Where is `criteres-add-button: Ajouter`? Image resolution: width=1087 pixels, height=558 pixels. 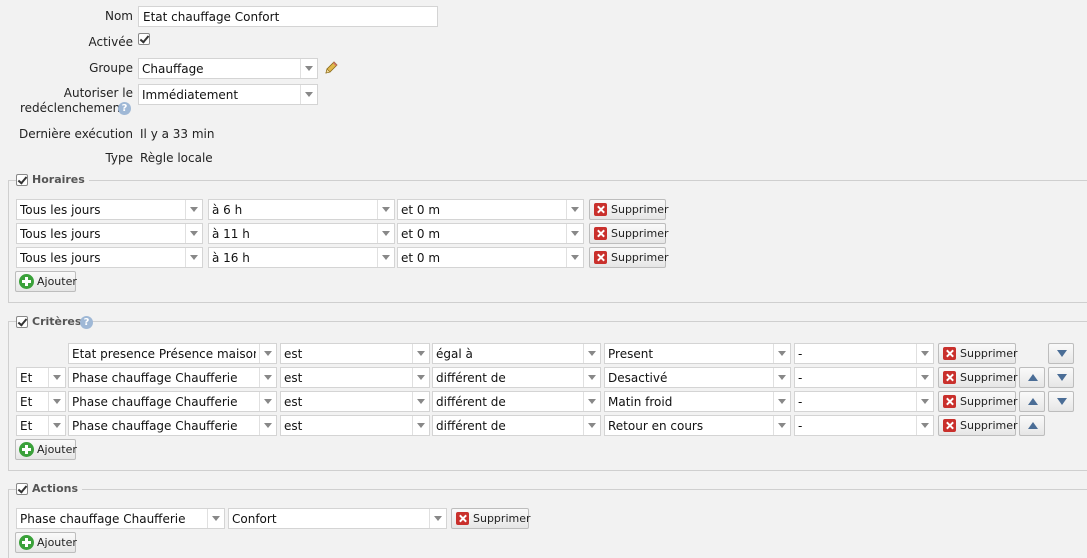
criteres-add-button: Ajouter is located at coordinates (46, 449).